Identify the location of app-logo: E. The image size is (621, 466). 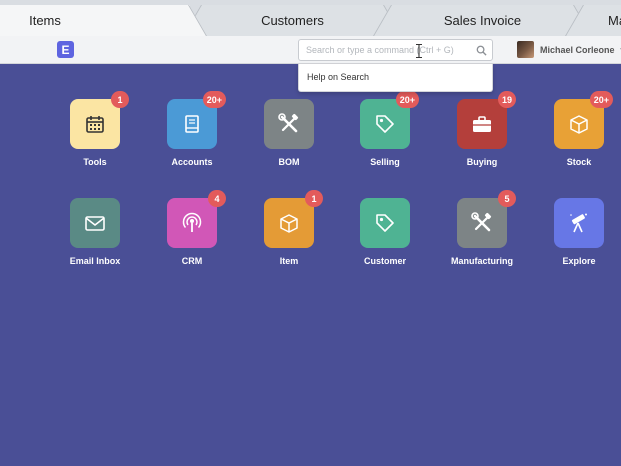
(65, 49).